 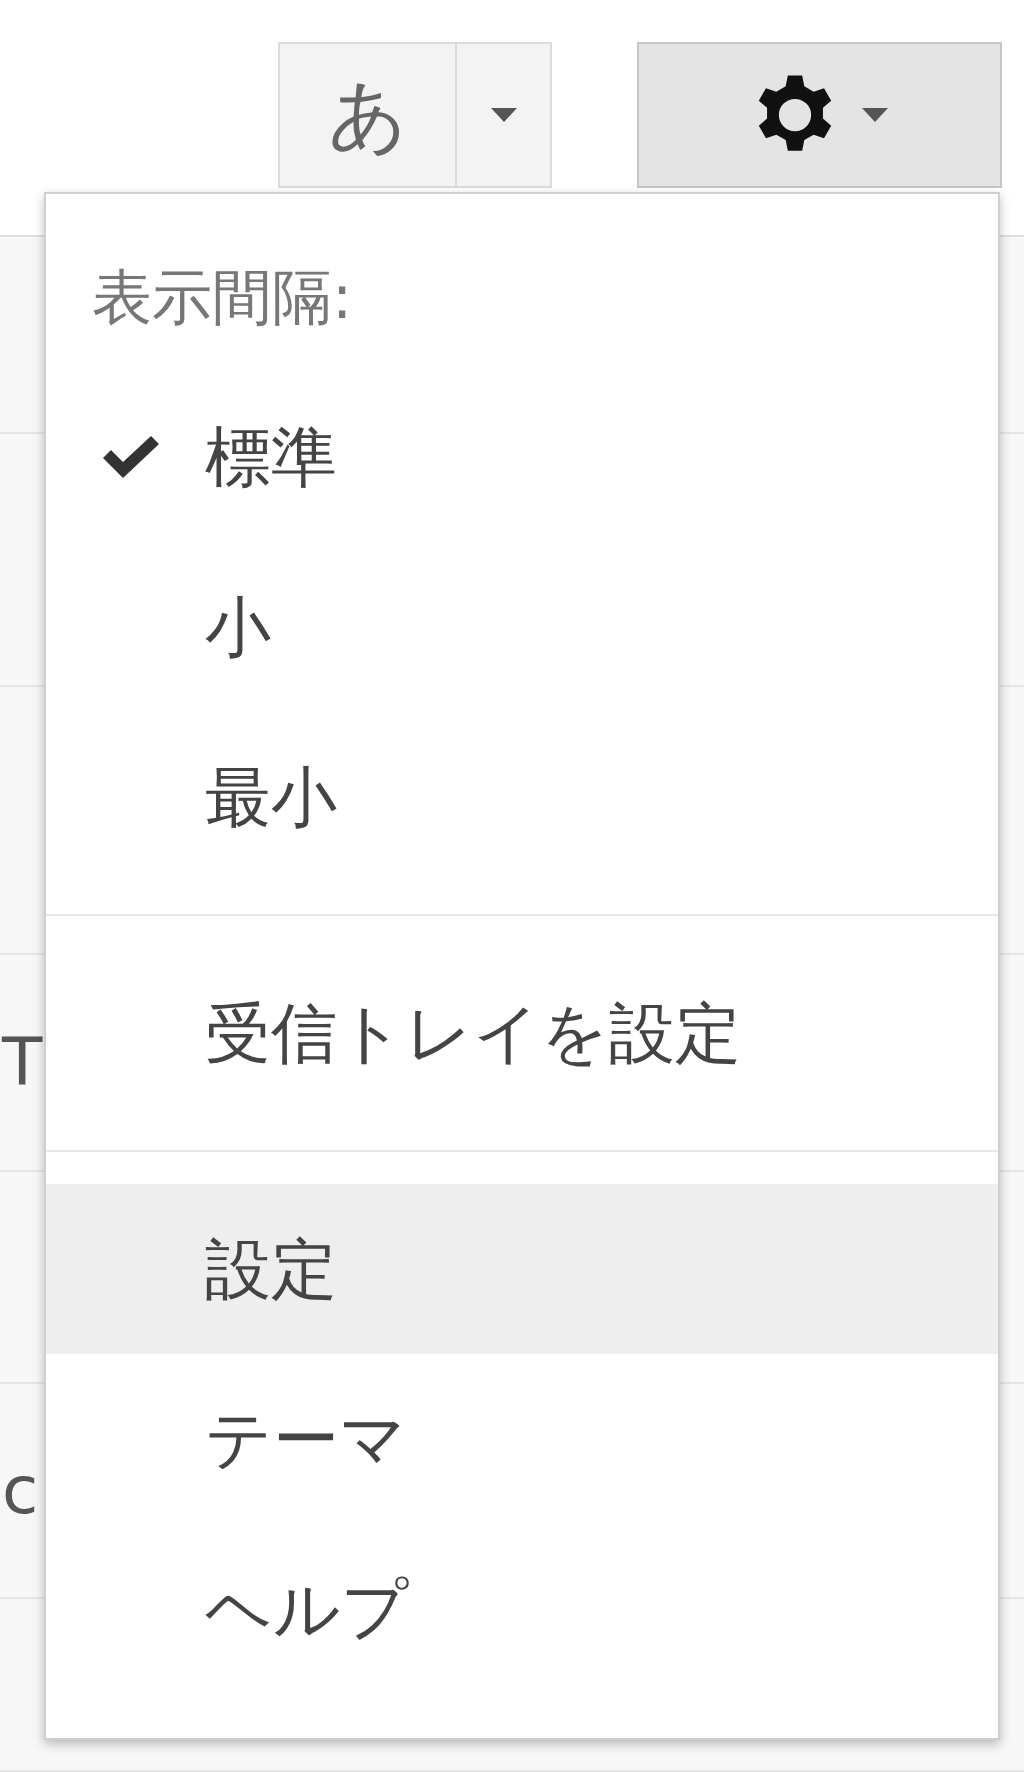 I want to click on settings-button, so click(x=819, y=115).